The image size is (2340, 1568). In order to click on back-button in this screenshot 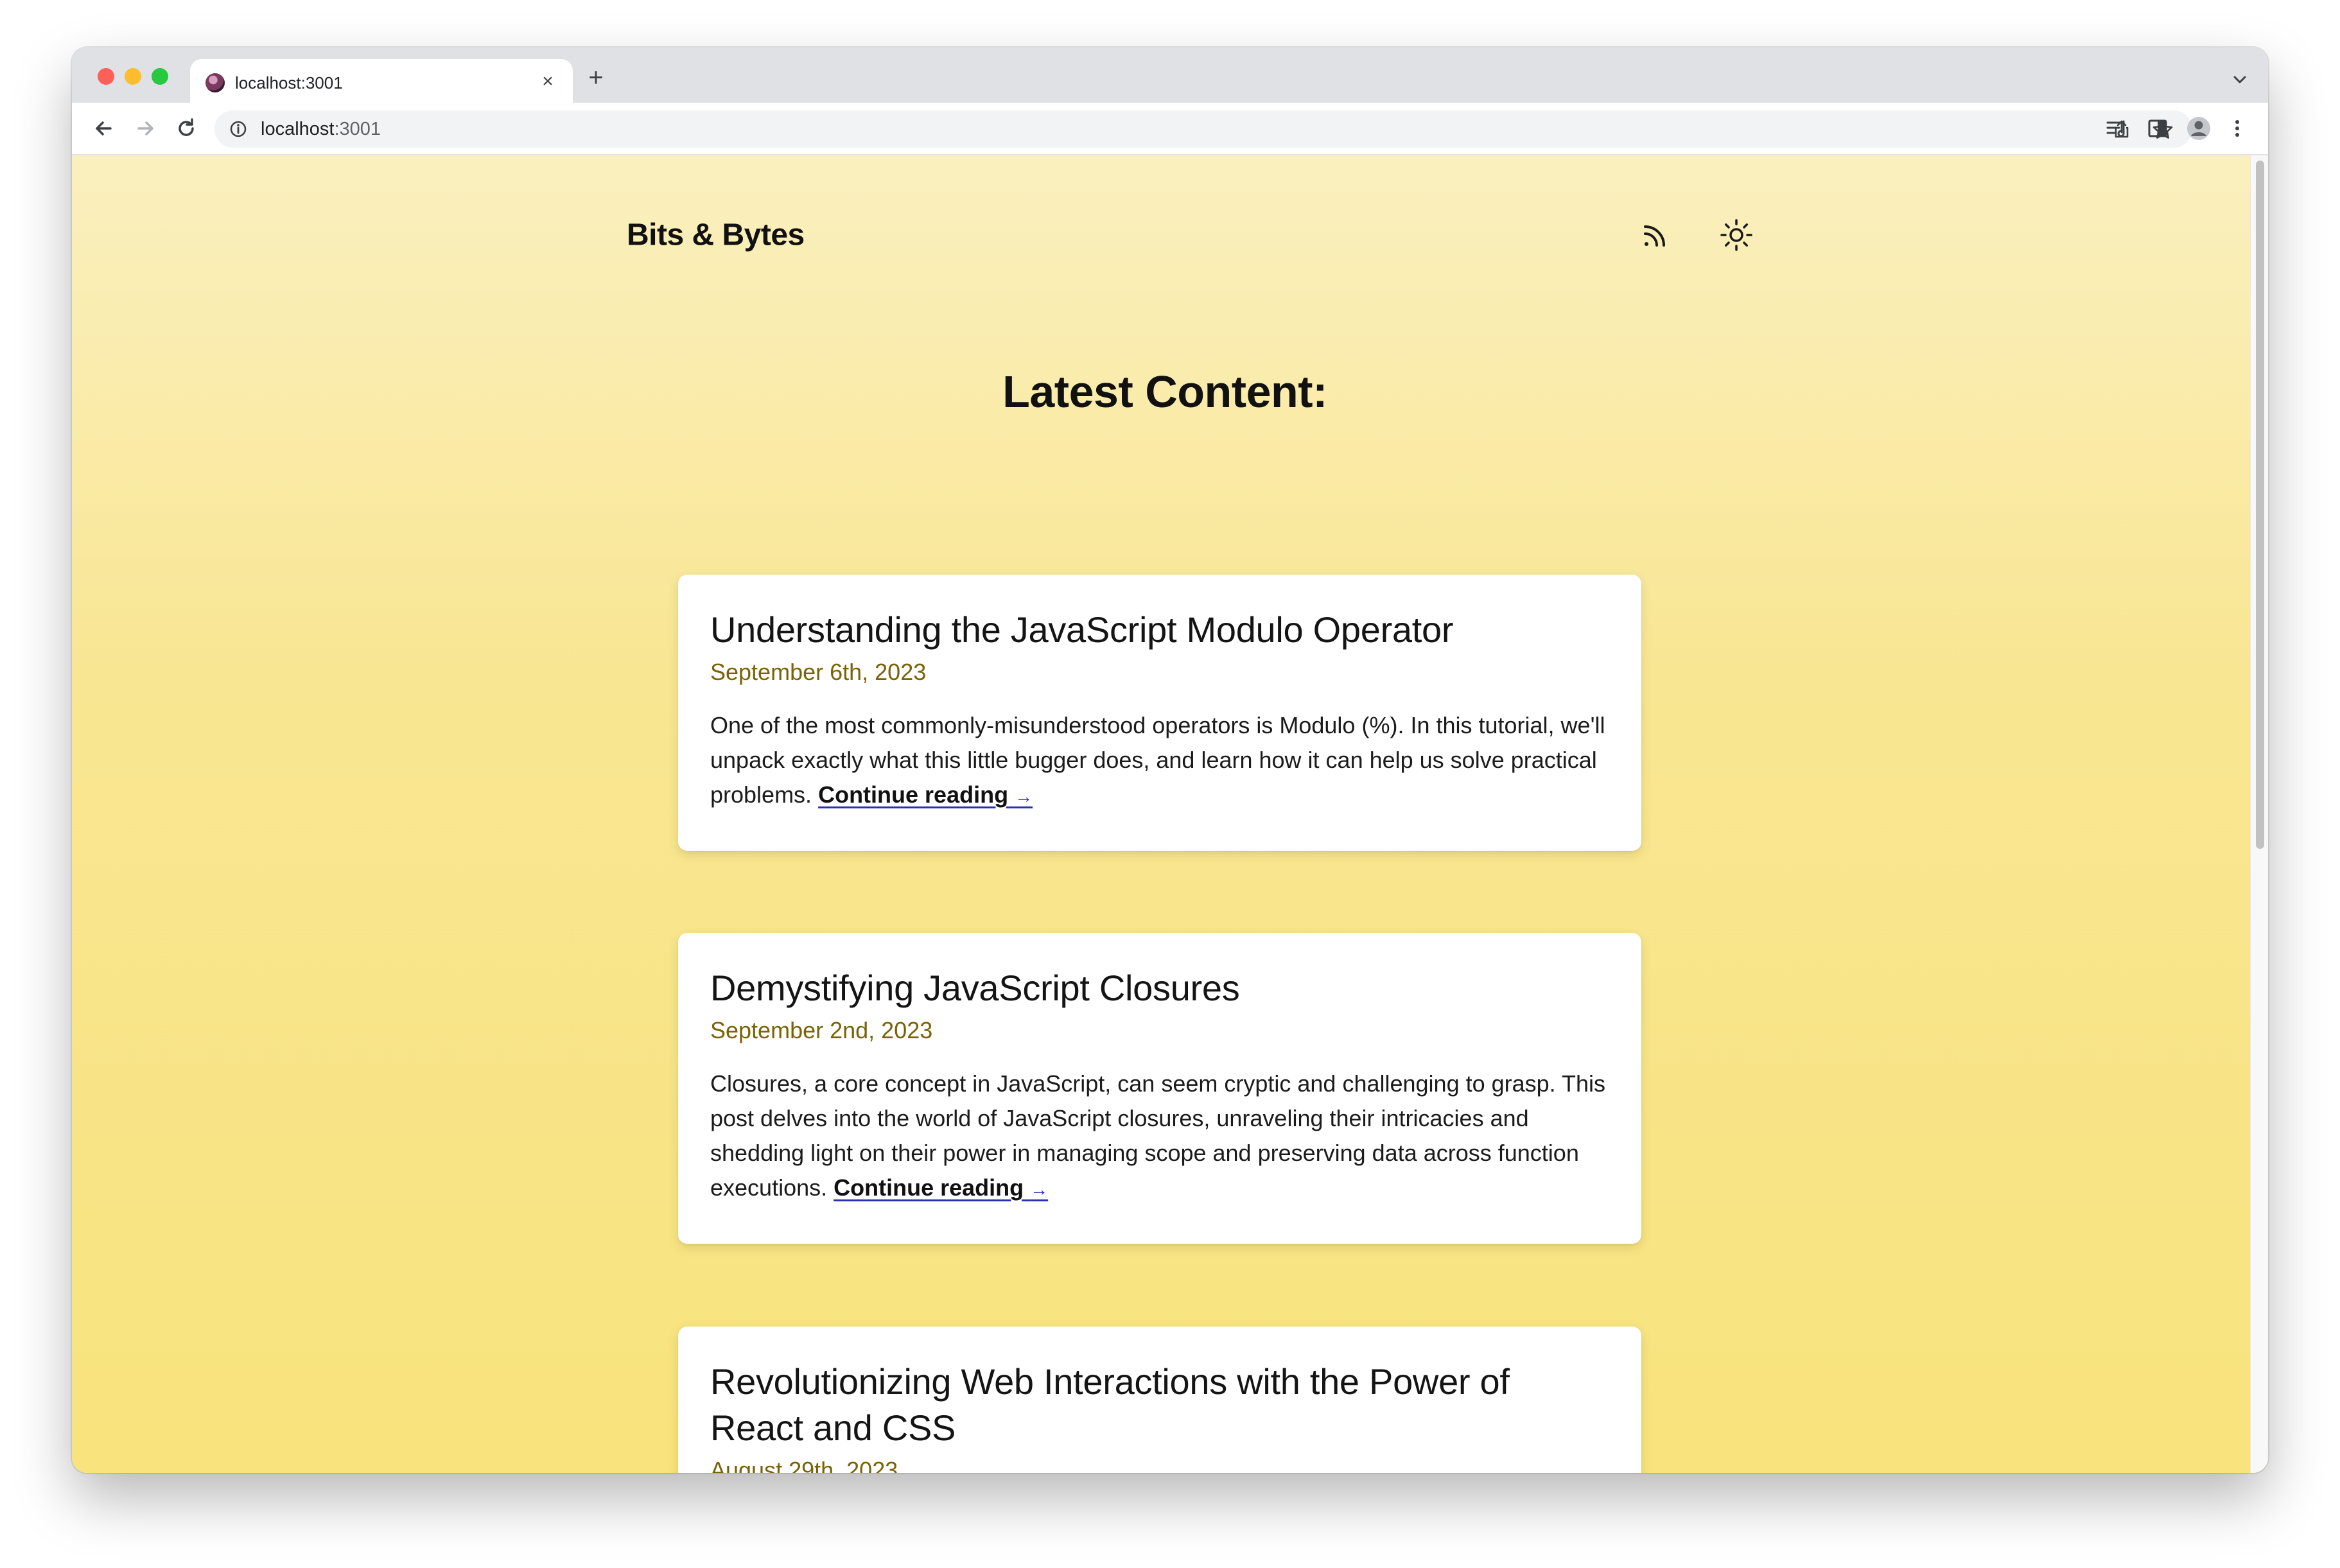, I will do `click(104, 128)`.